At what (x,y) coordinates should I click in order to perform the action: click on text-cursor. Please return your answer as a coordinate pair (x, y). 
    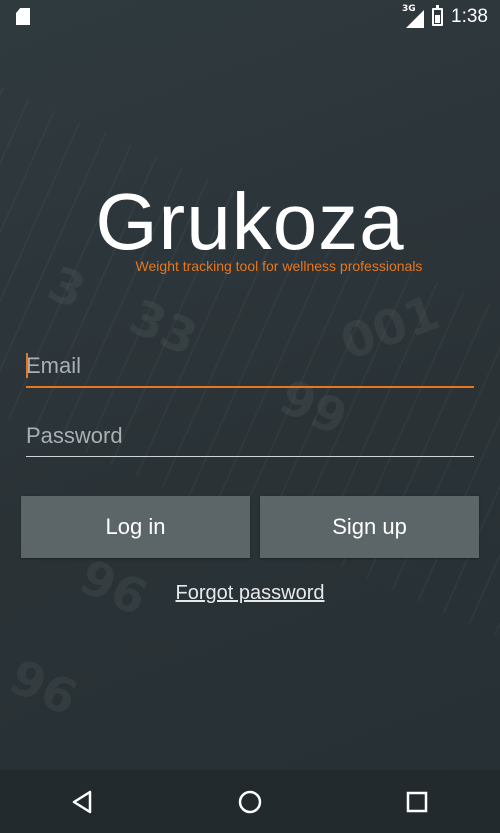
    Looking at the image, I should click on (27, 365).